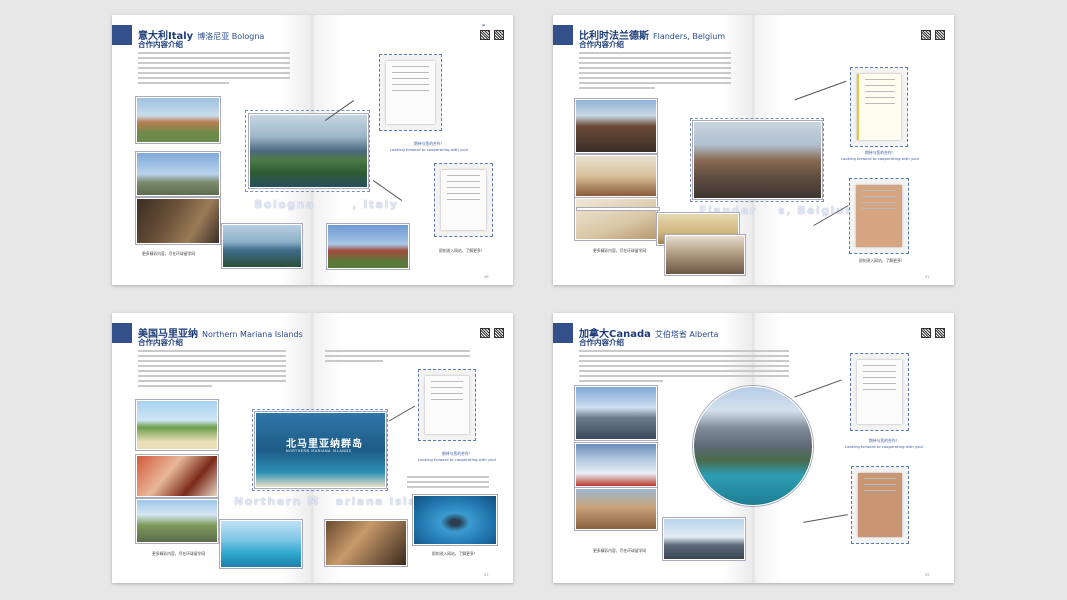  What do you see at coordinates (927, 277) in the screenshot?
I see `page-number: 51` at bounding box center [927, 277].